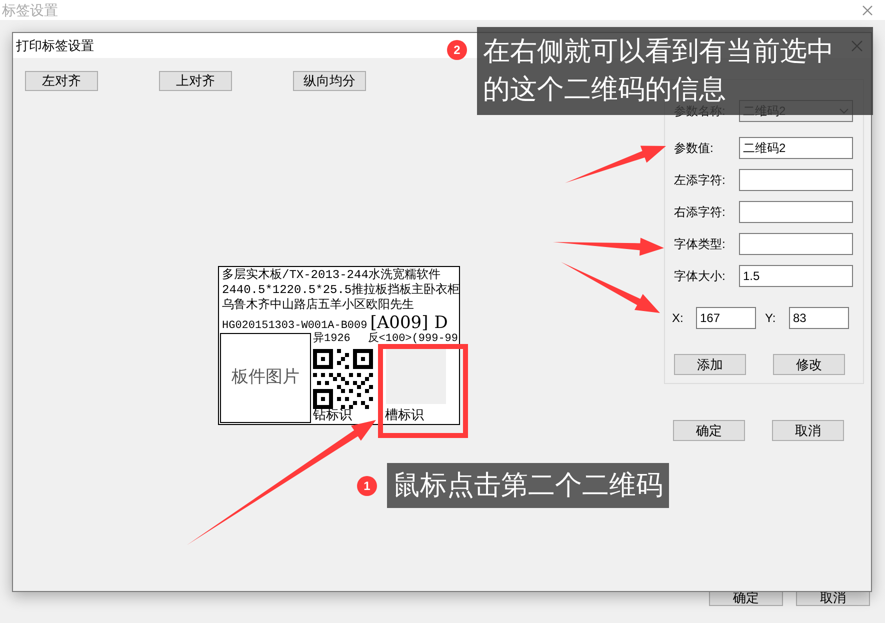 The width and height of the screenshot is (885, 623). Describe the element at coordinates (441, 323) in the screenshot. I see `label-text: D` at that location.